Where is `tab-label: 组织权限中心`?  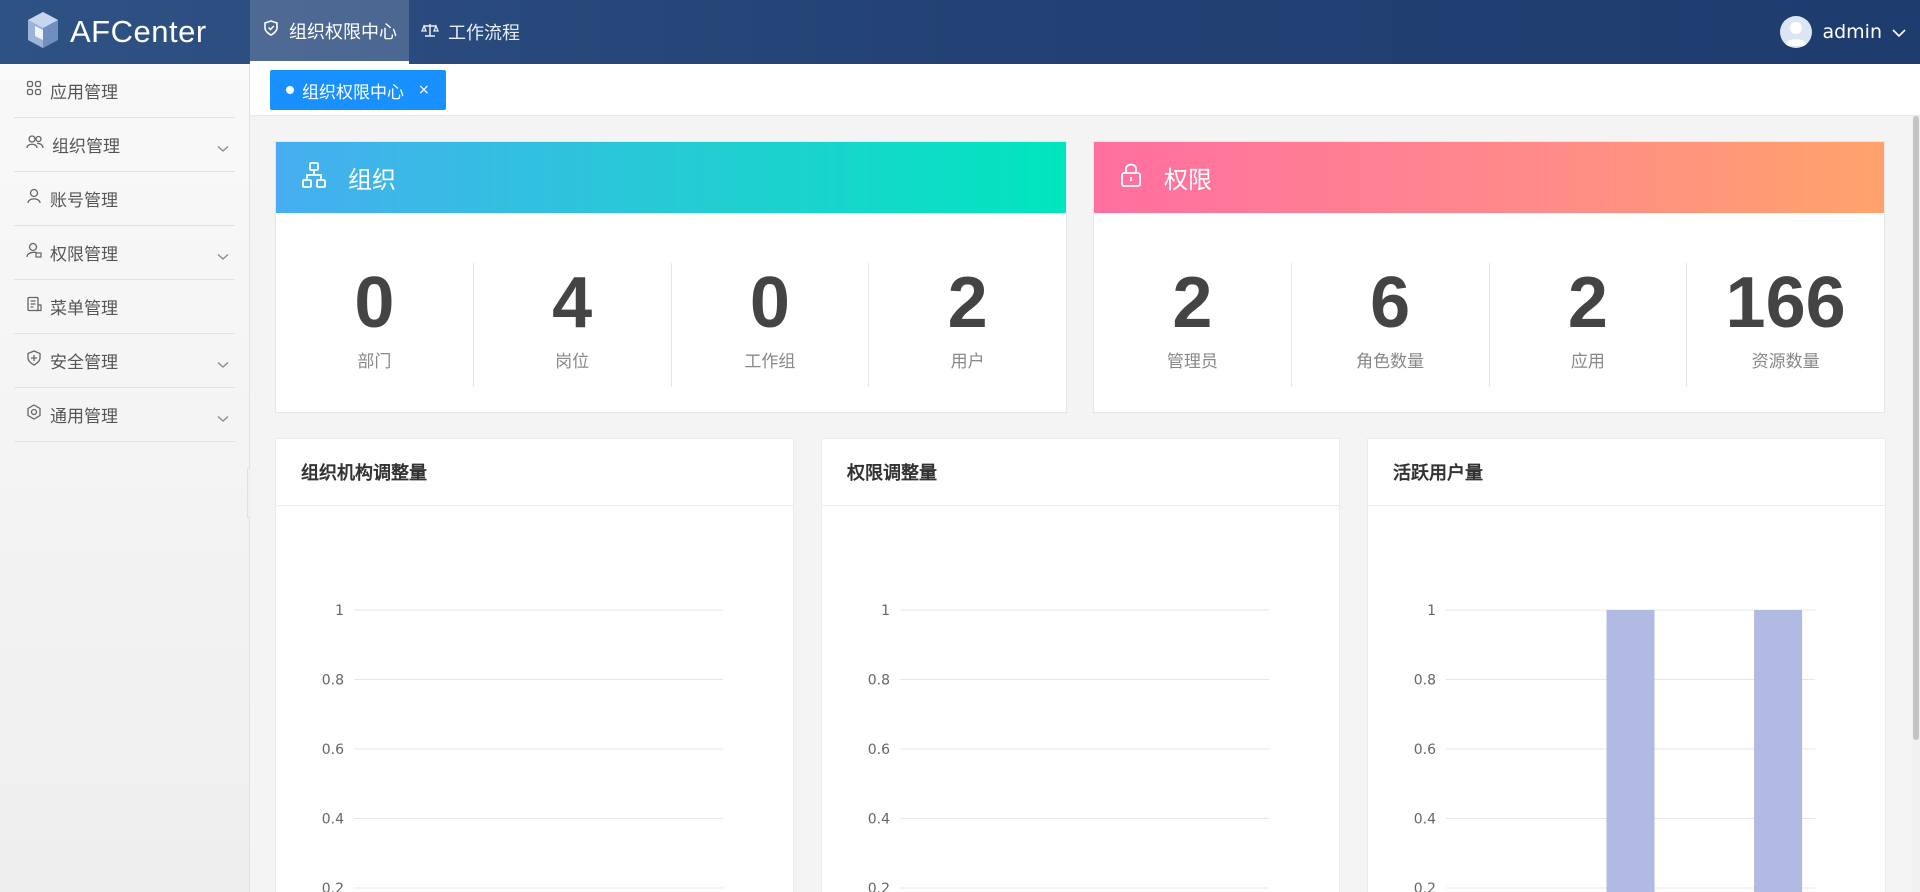
tab-label: 组织权限中心 is located at coordinates (353, 92).